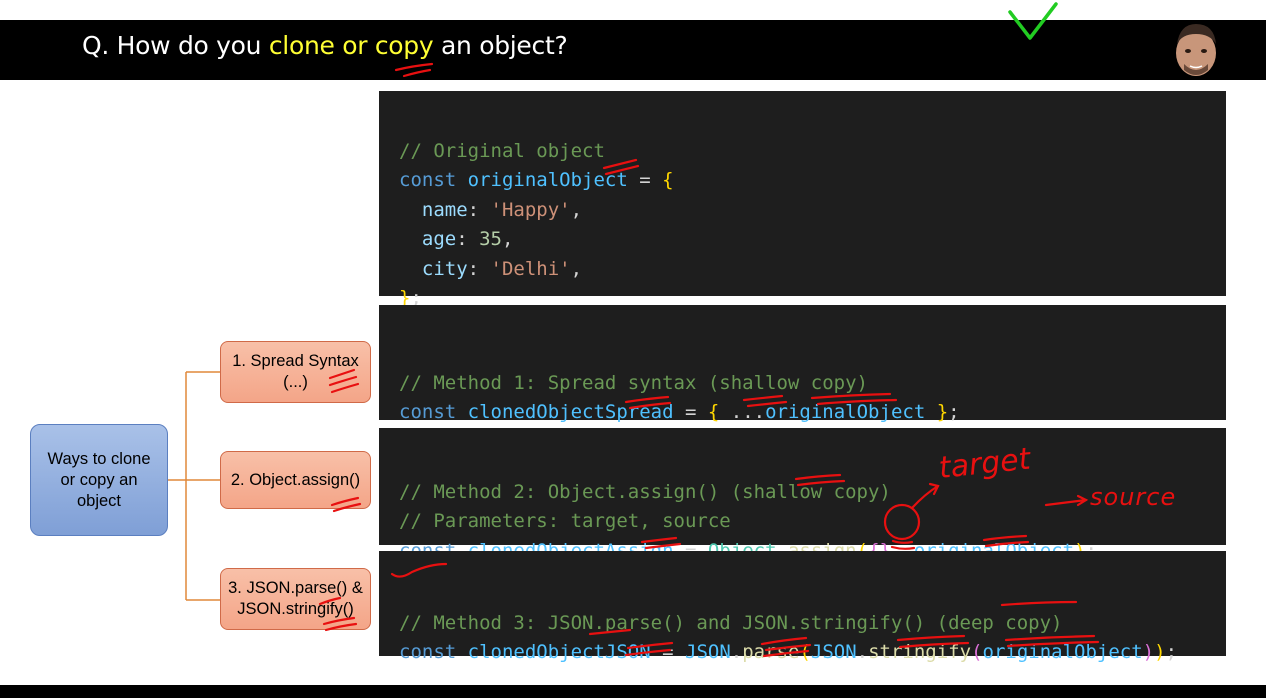 The image size is (1266, 698). What do you see at coordinates (194, 486) in the screenshot?
I see `diagram-connectors` at bounding box center [194, 486].